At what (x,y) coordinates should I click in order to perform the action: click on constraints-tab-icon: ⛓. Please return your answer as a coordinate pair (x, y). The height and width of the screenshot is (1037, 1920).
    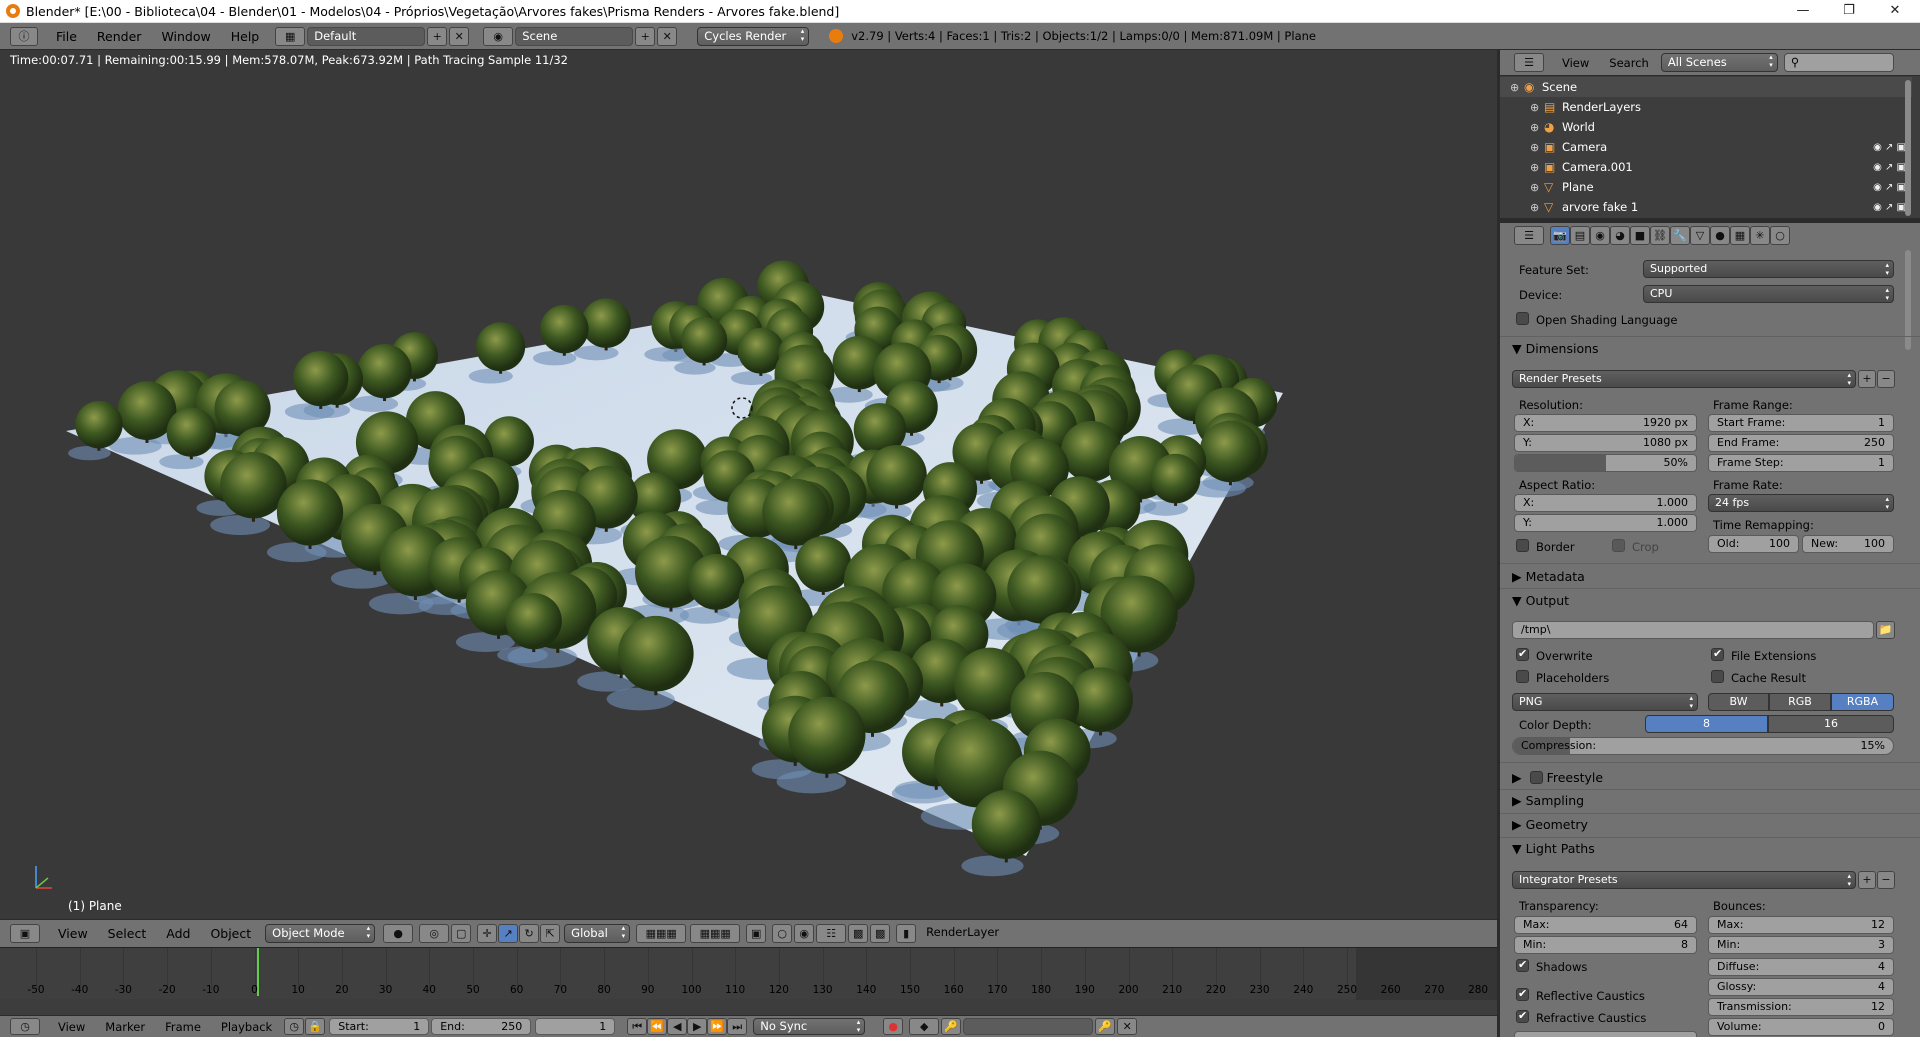
    Looking at the image, I should click on (1660, 235).